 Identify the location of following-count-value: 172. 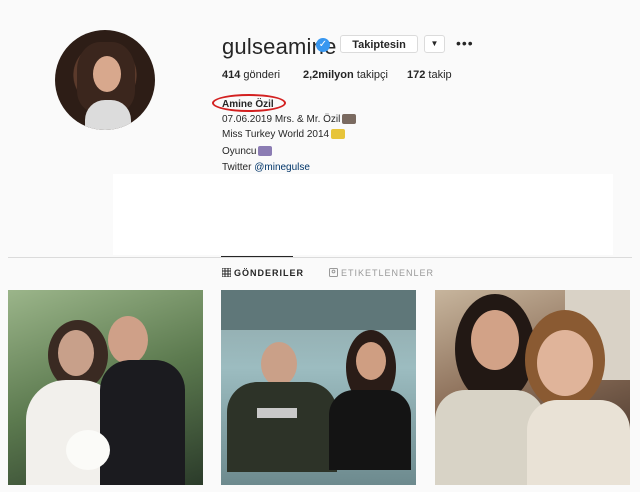
(416, 75).